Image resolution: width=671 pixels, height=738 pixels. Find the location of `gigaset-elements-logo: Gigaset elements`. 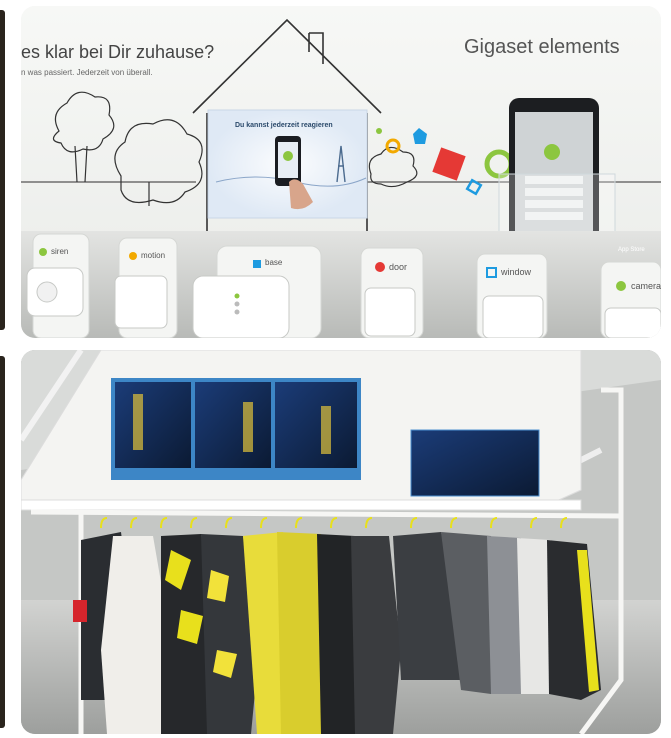

gigaset-elements-logo: Gigaset elements is located at coordinates (542, 47).